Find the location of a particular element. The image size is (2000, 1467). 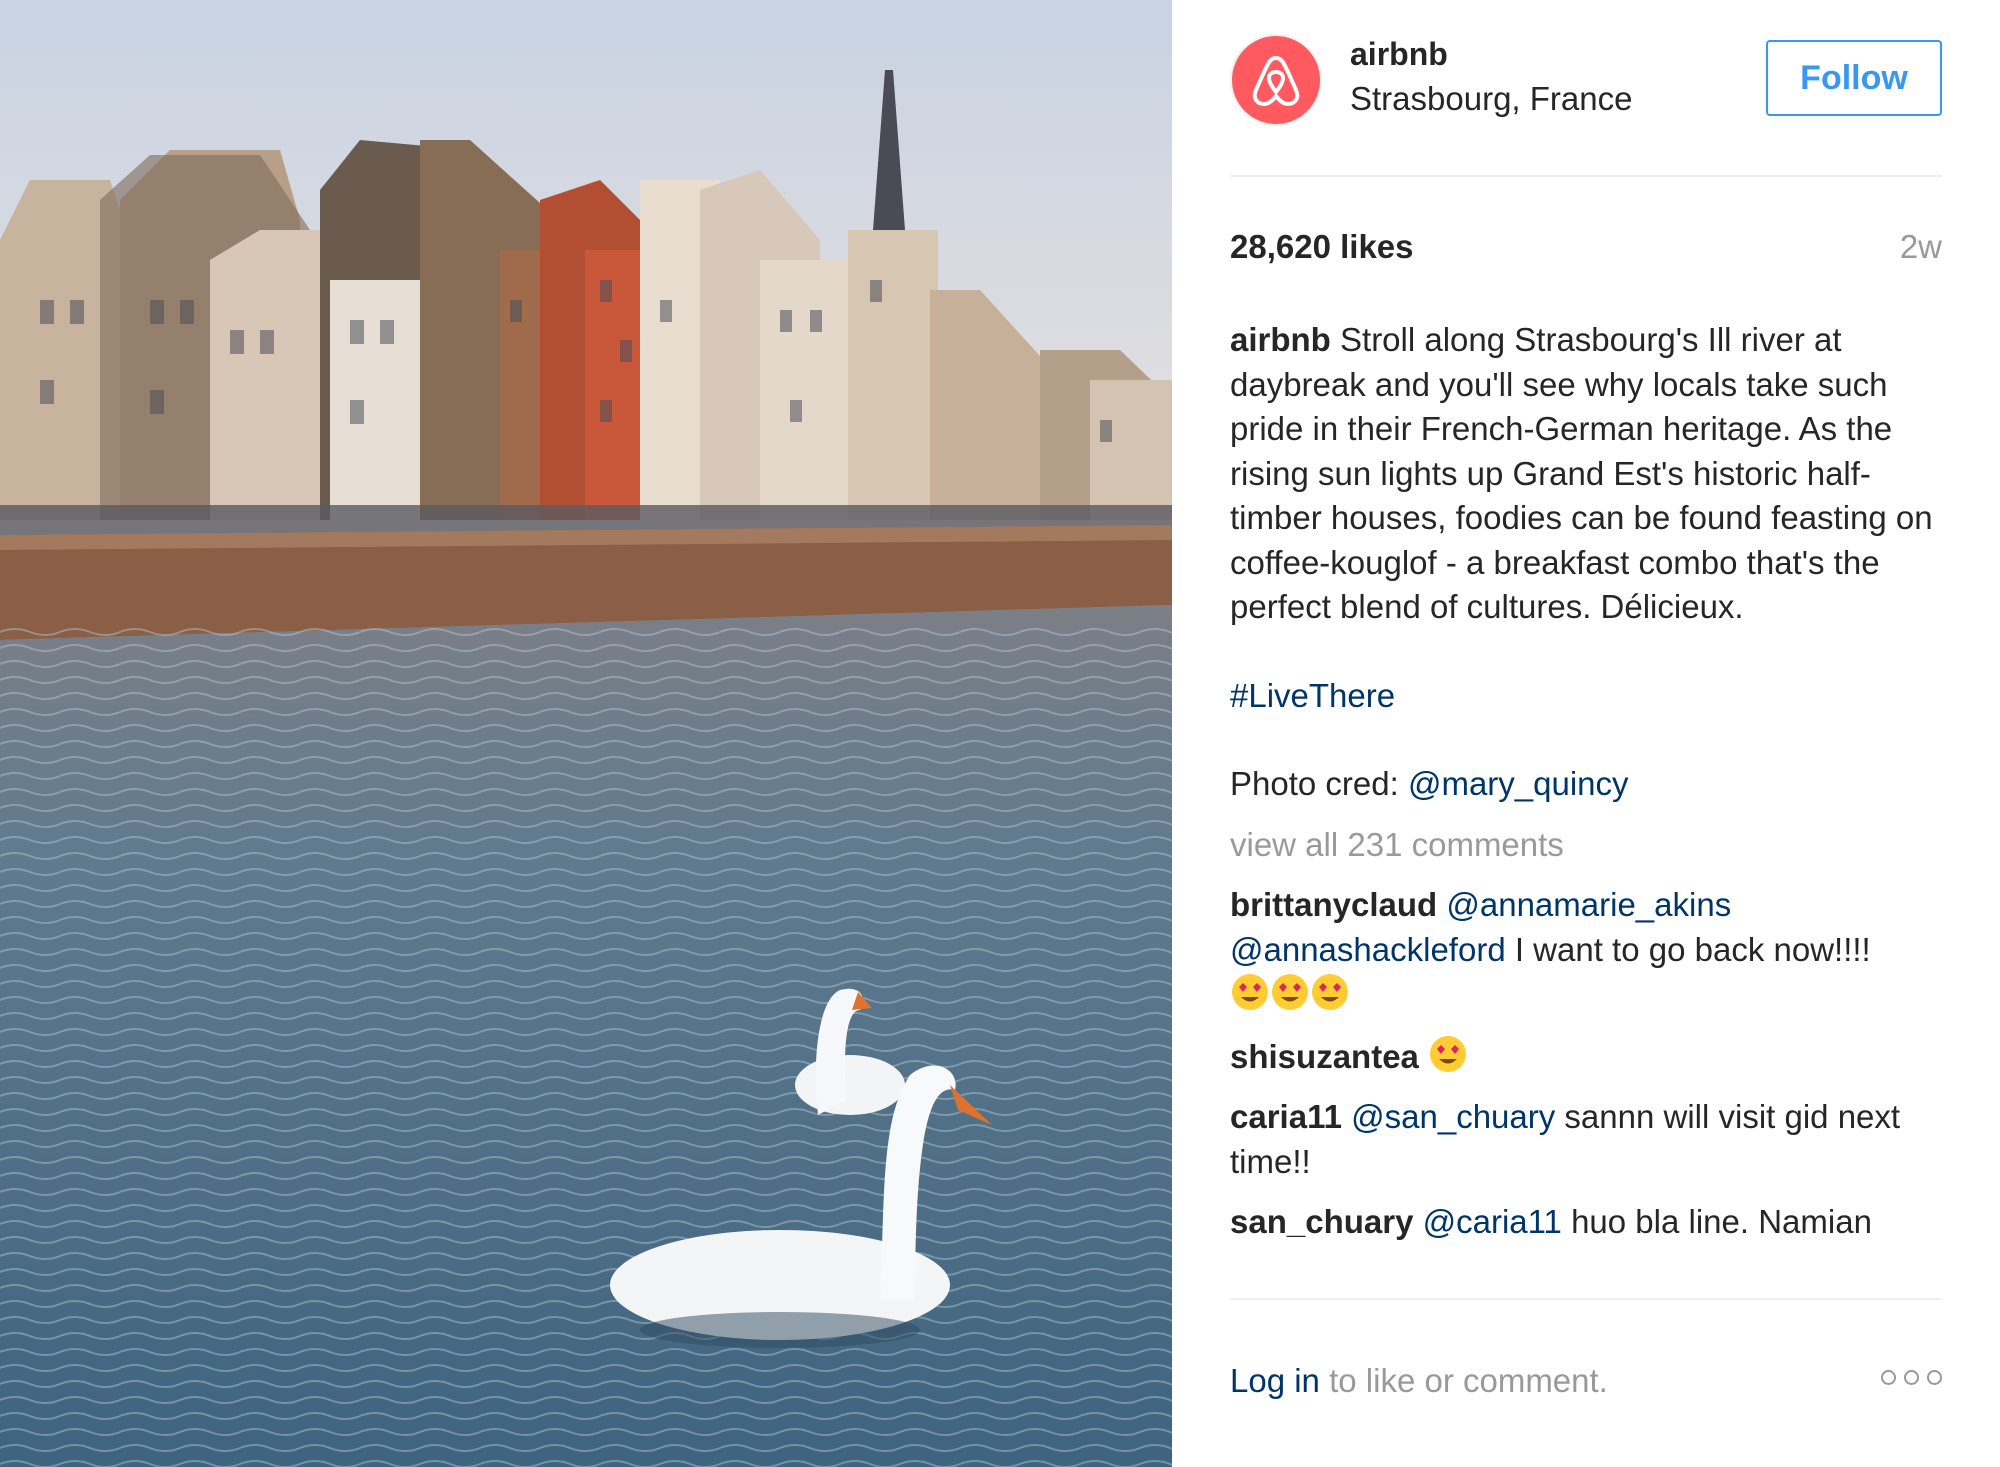

more-options-icon is located at coordinates (1911, 1377).